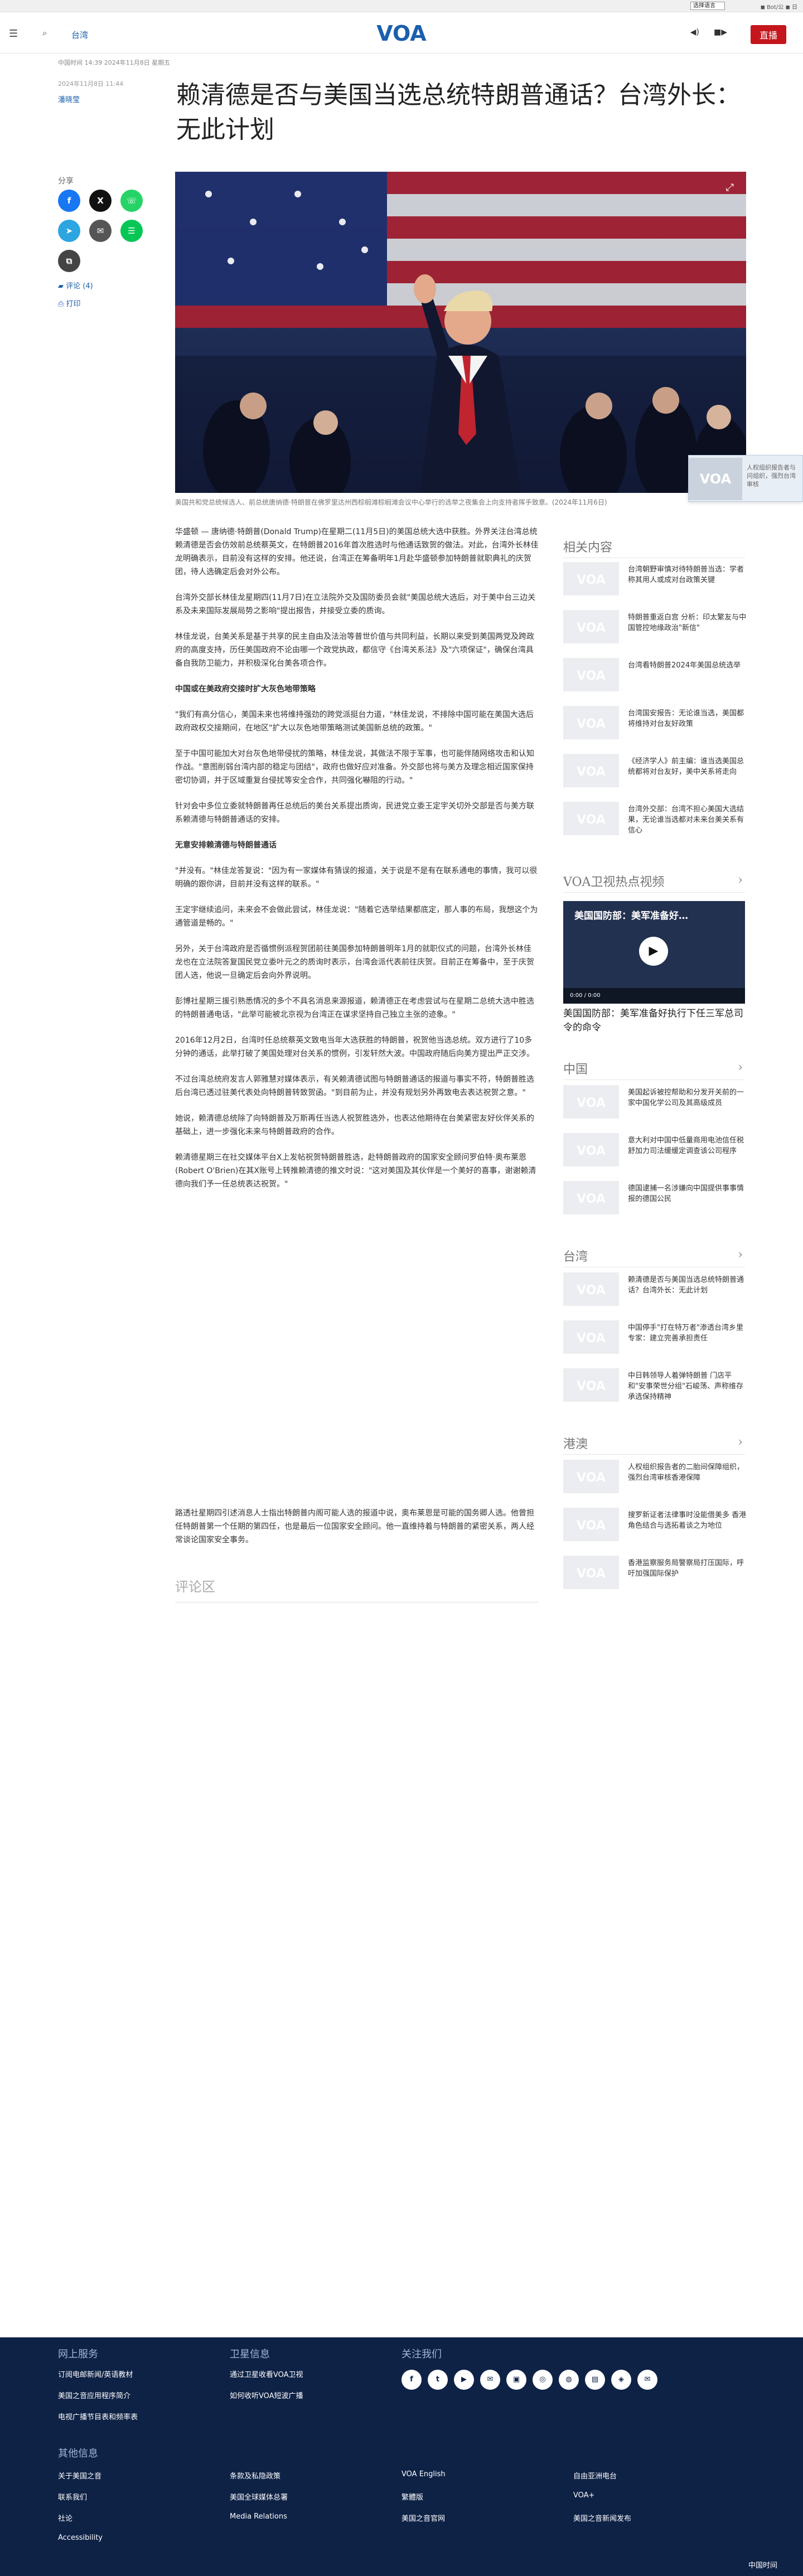 The width and height of the screenshot is (803, 2576). Describe the element at coordinates (69, 201) in the screenshot. I see `facebook-share-icon: f` at that location.